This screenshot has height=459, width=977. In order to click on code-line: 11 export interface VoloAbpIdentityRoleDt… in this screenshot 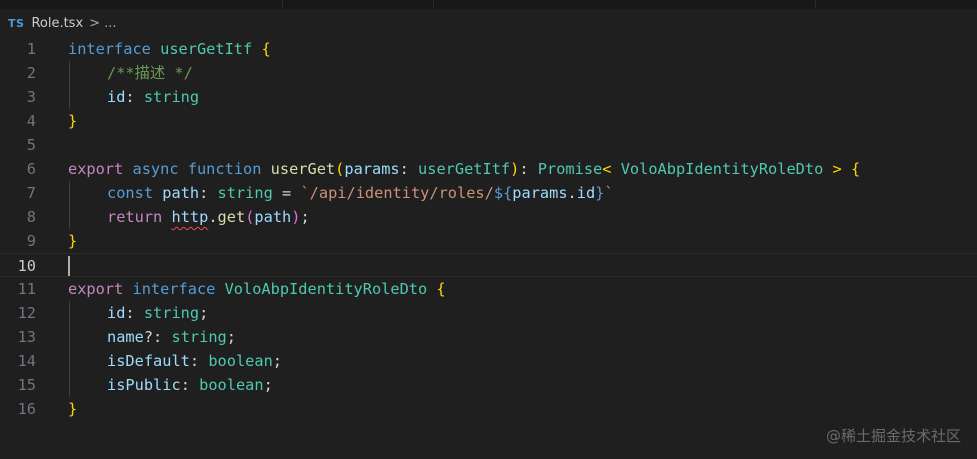, I will do `click(488, 289)`.